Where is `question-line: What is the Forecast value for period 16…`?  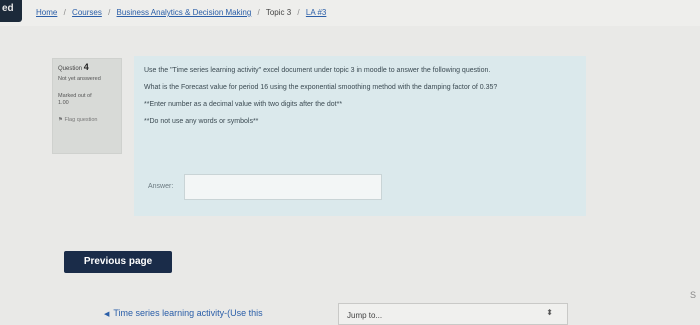 question-line: What is the Forecast value for period 16… is located at coordinates (321, 87).